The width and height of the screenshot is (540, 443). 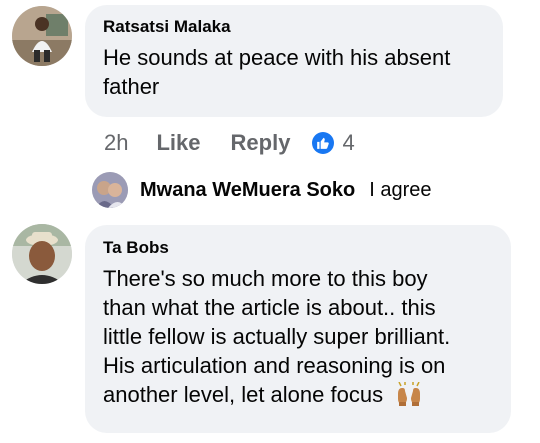 I want to click on comment-author: Ratsatsi Malaka, so click(x=294, y=27).